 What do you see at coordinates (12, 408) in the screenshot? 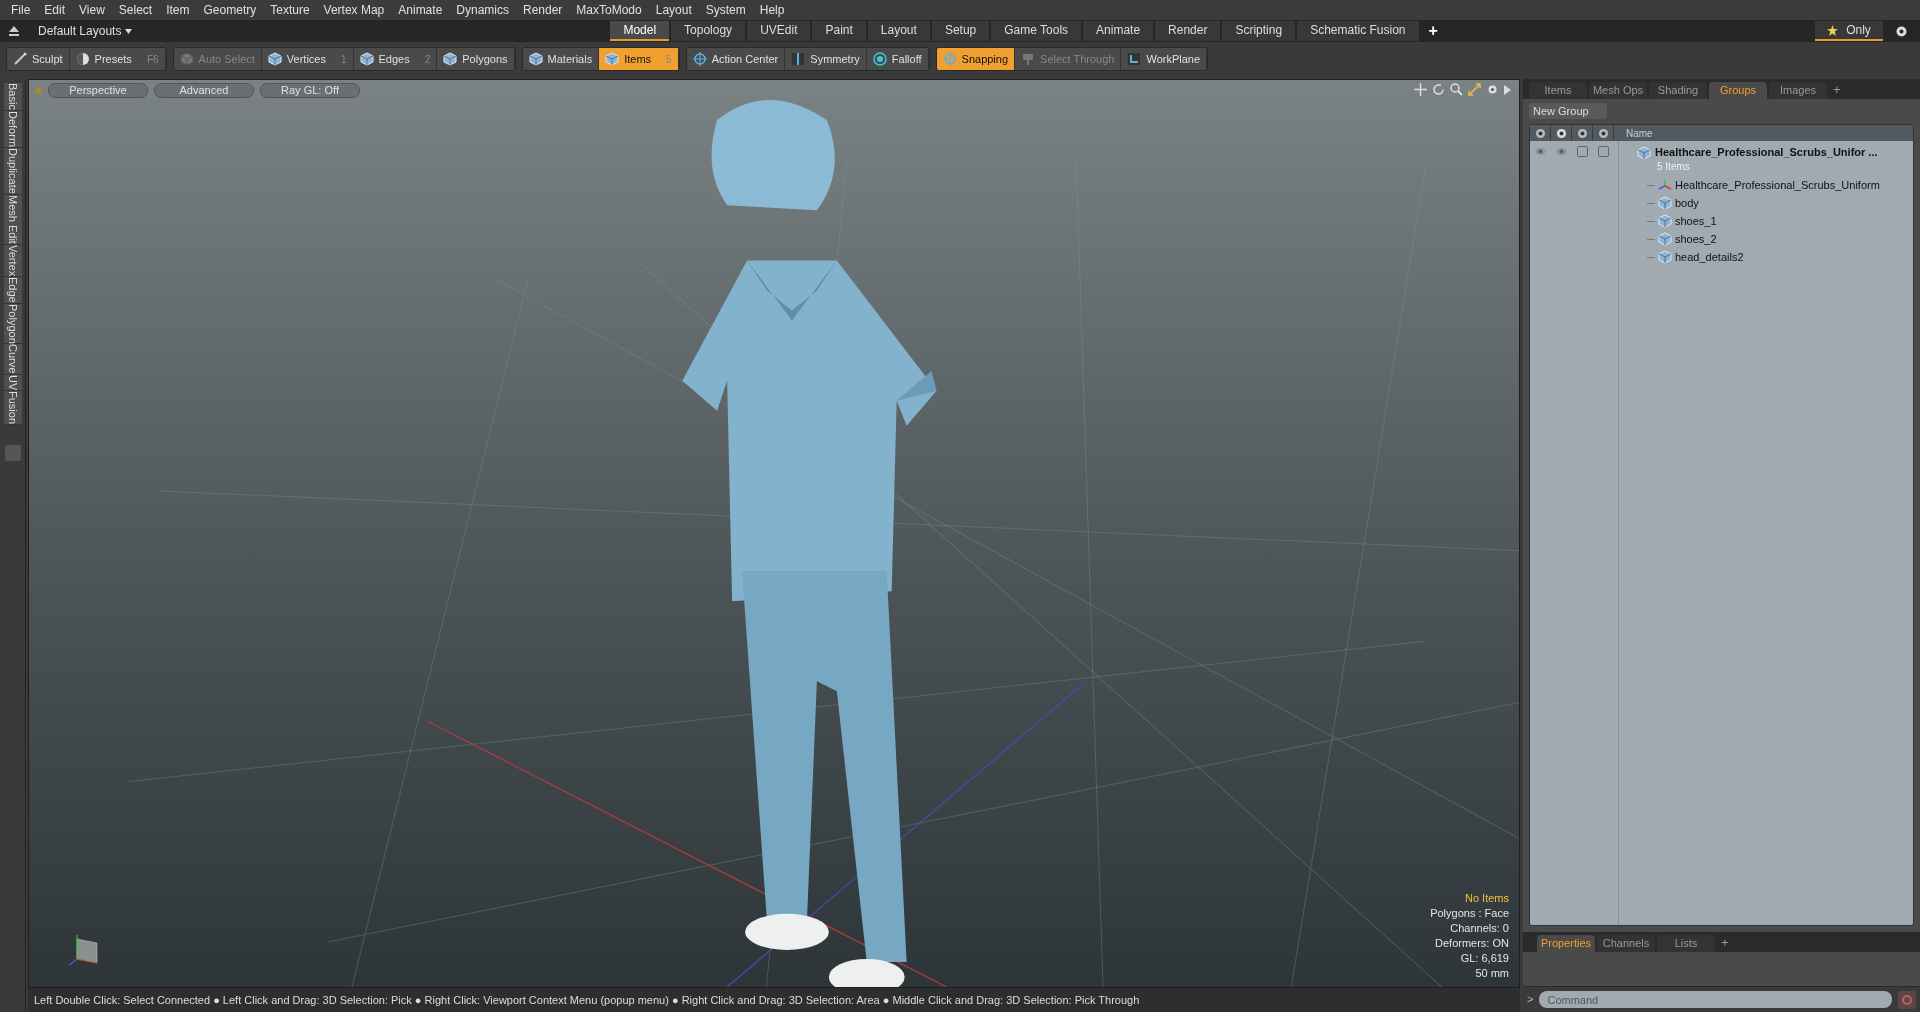
I see `side-tab: Fusion` at bounding box center [12, 408].